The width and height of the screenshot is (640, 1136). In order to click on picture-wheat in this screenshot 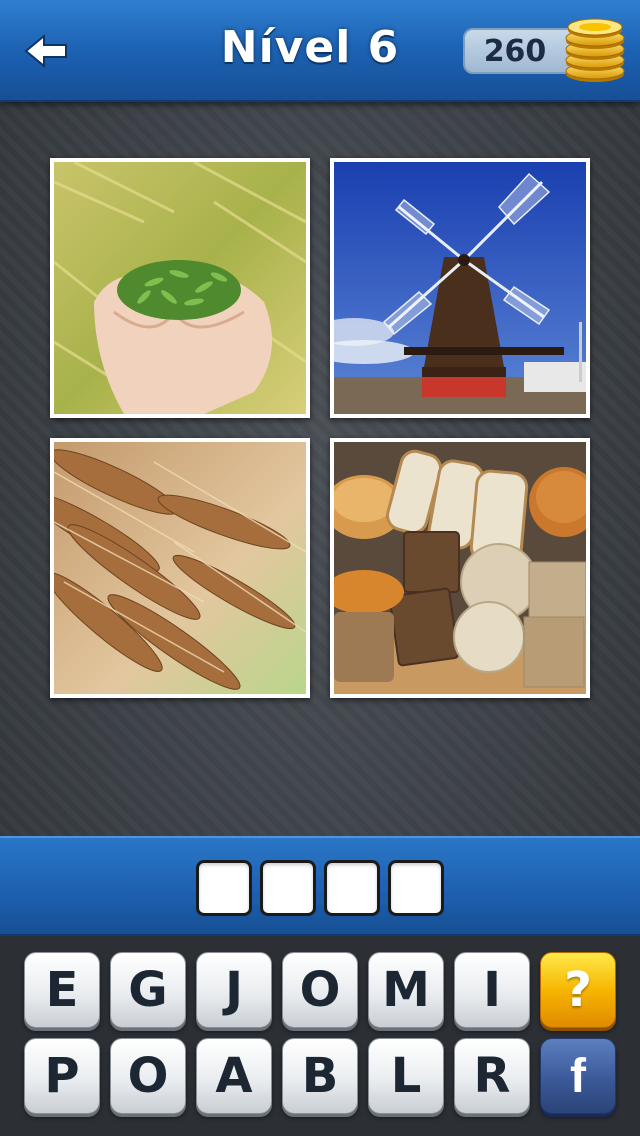, I will do `click(180, 568)`.